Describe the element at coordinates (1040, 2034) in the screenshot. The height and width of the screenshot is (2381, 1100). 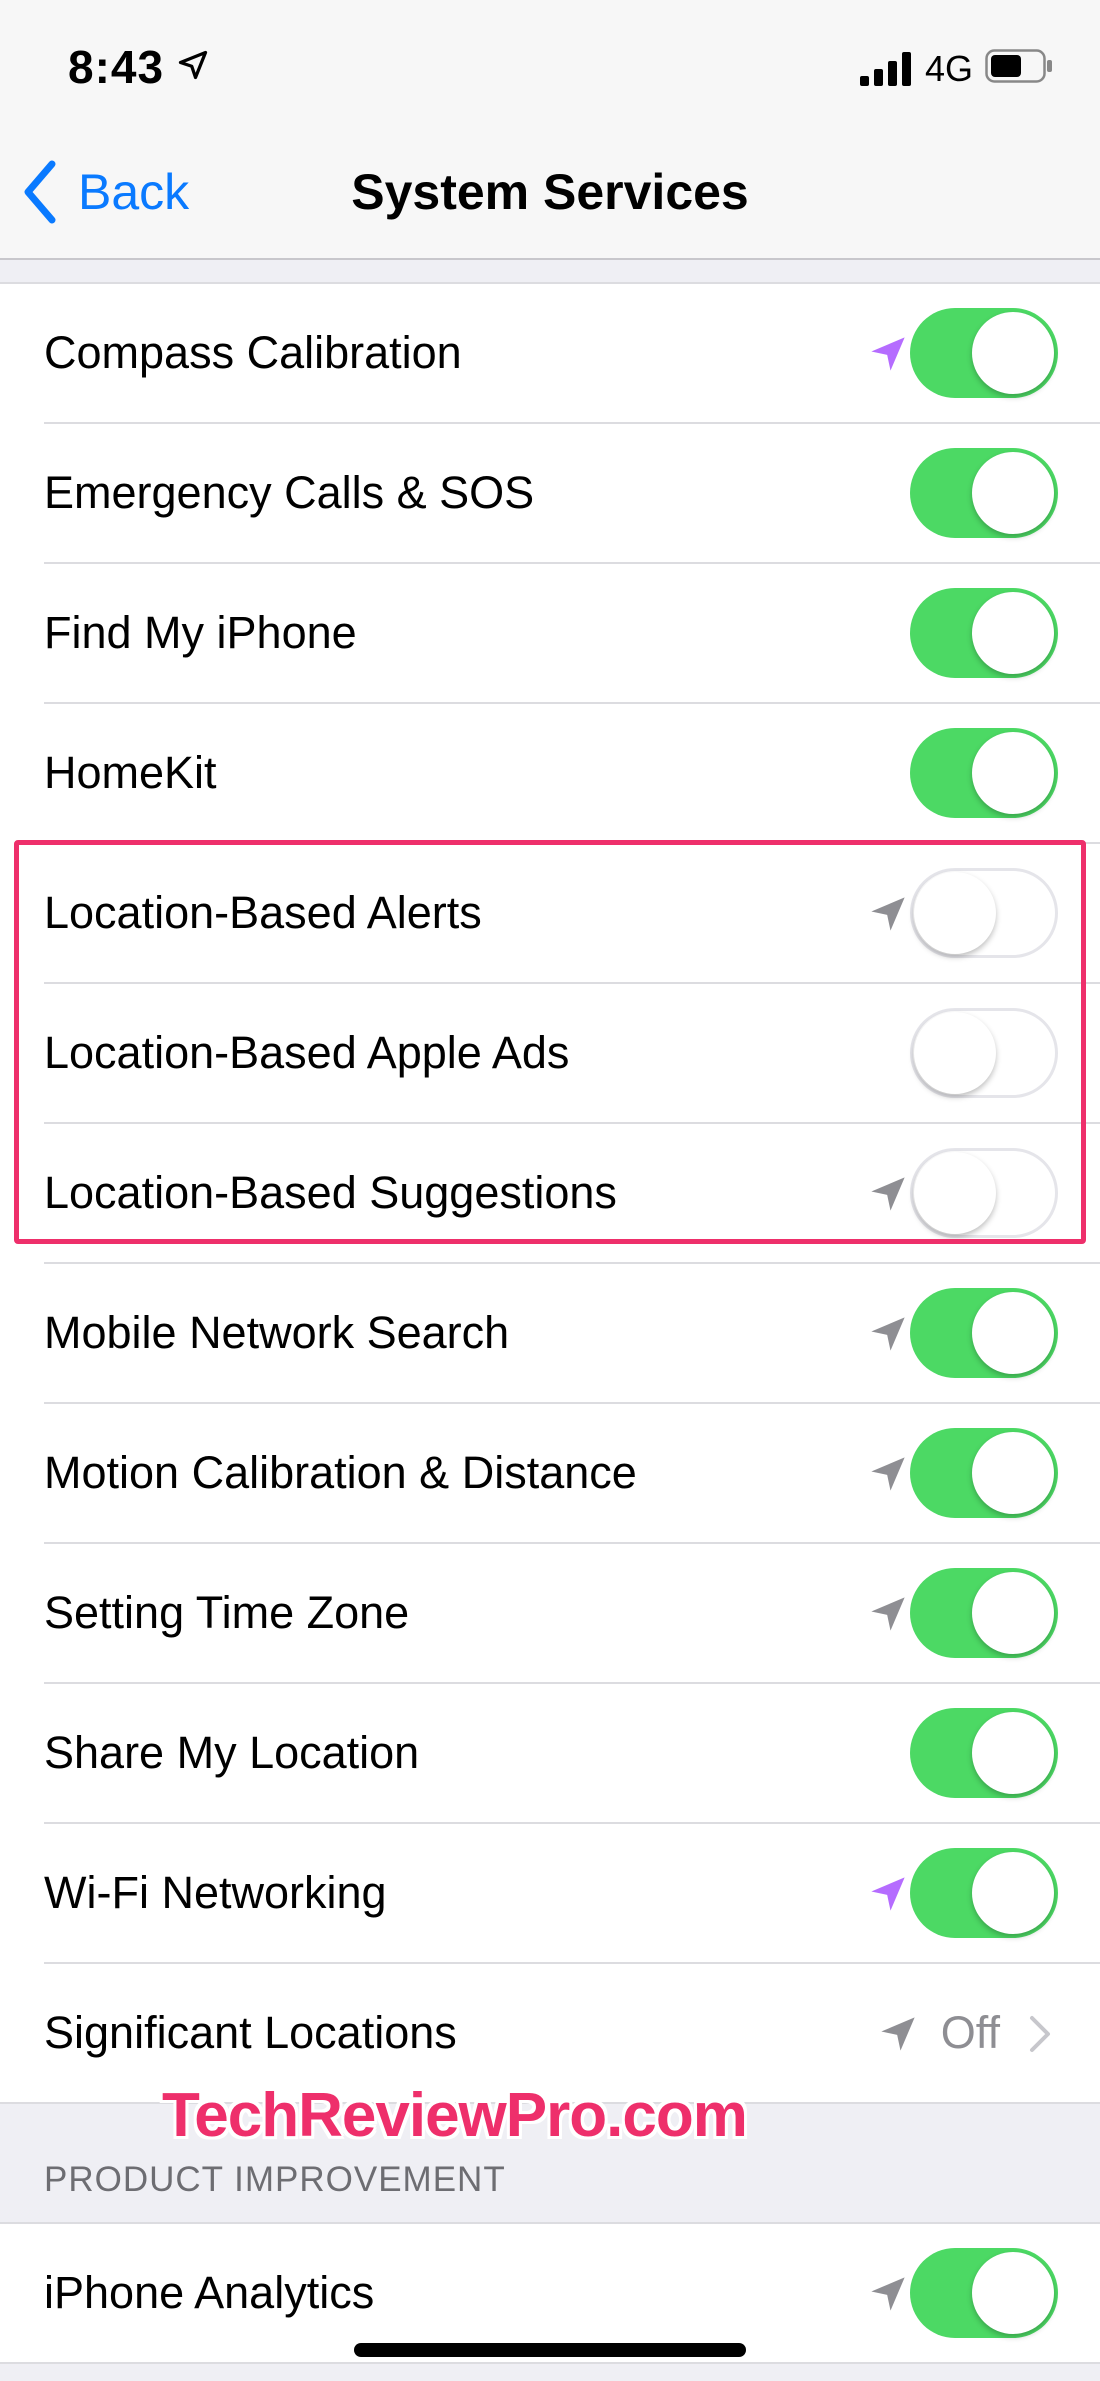
I see `chevron-right-icon` at that location.